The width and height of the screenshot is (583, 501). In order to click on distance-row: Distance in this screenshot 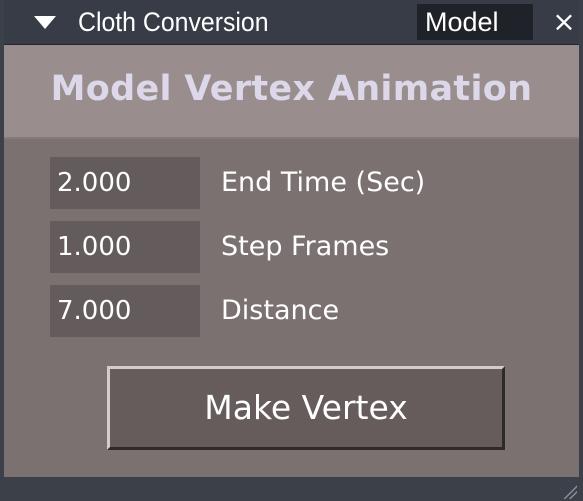, I will do `click(300, 311)`.